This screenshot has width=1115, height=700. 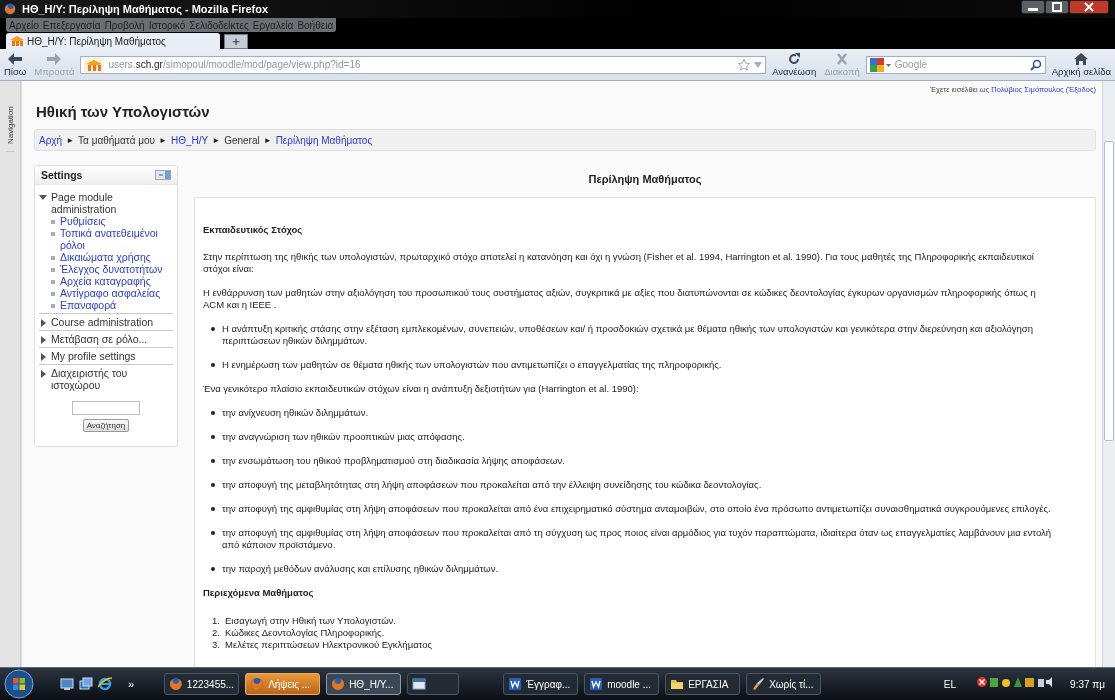 What do you see at coordinates (106, 425) in the screenshot?
I see `search-button: Αναζήτηση` at bounding box center [106, 425].